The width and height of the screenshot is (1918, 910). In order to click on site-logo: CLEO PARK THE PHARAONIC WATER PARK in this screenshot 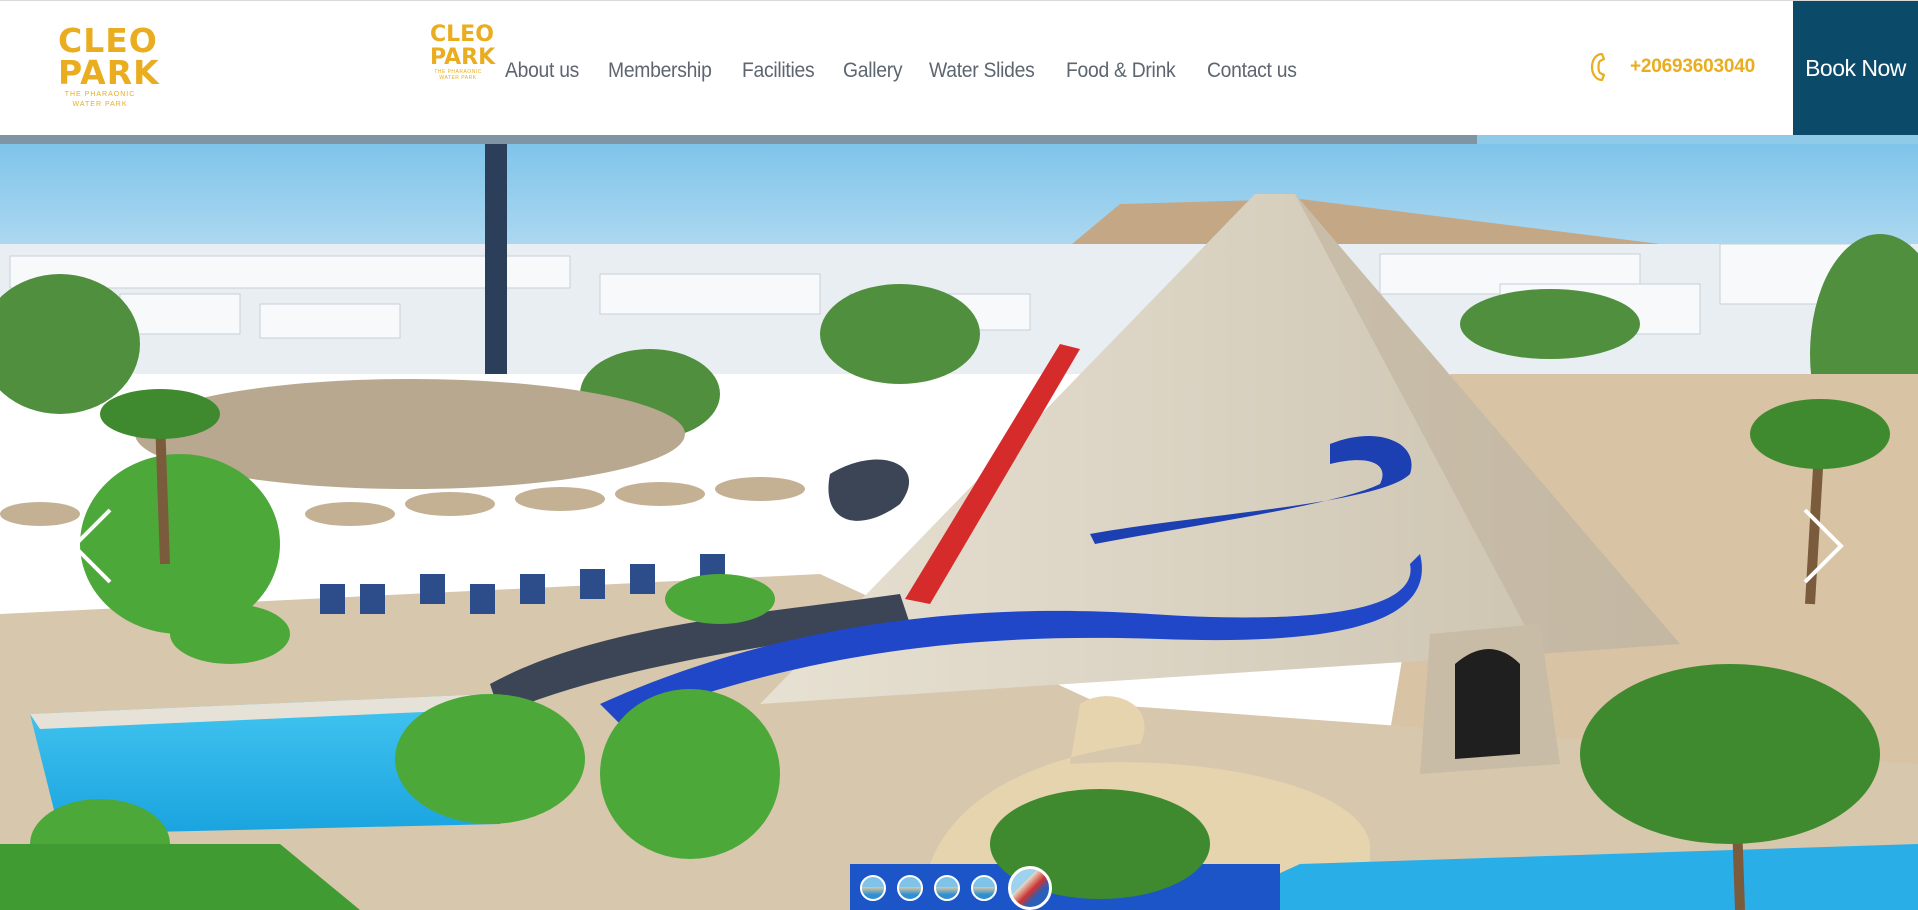, I will do `click(109, 69)`.